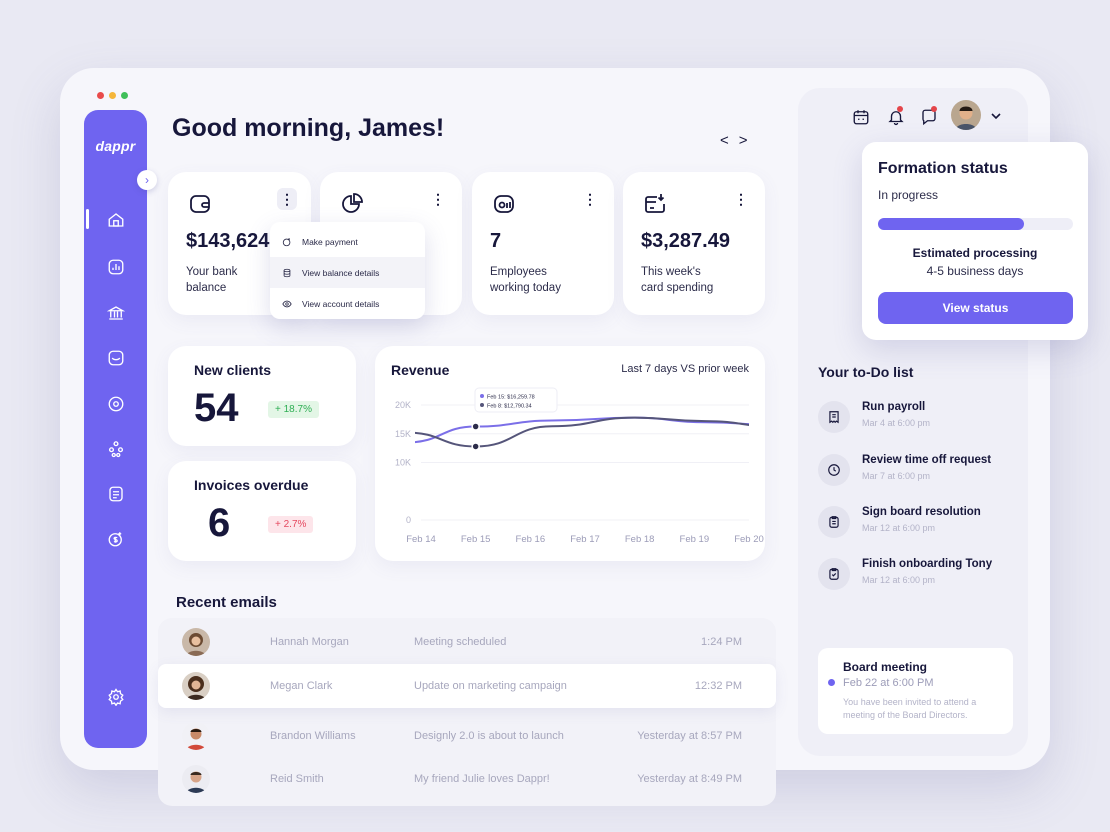 This screenshot has width=1110, height=832. Describe the element at coordinates (403, 463) in the screenshot. I see `y-tick-label: 10K` at that location.